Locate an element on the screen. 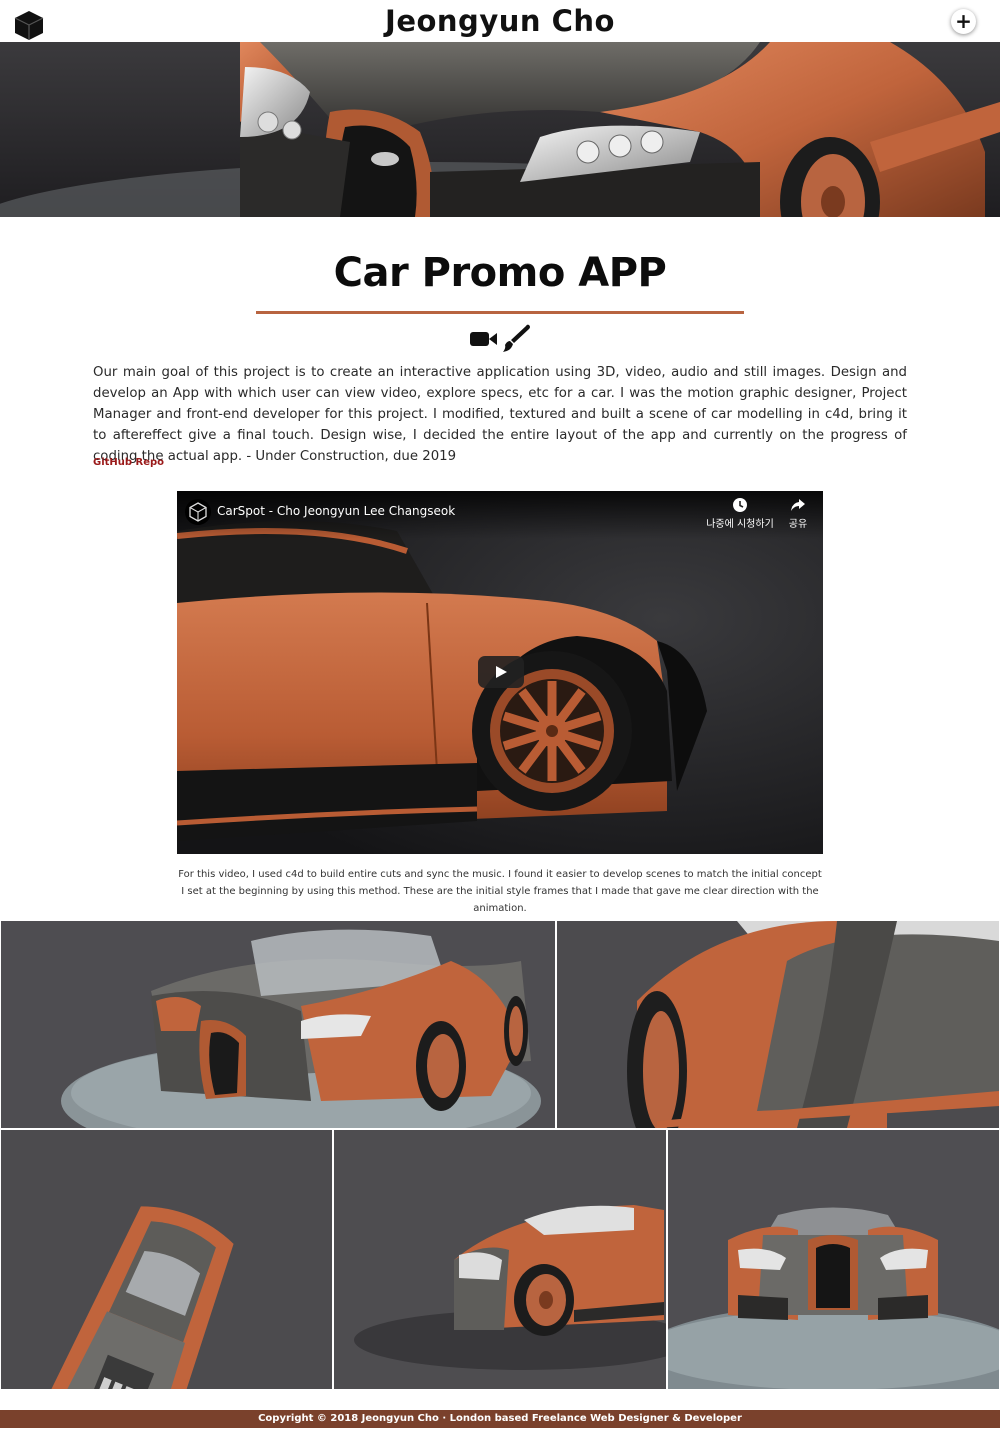 The height and width of the screenshot is (1438, 1000). gallery-image-car-side-closeup is located at coordinates (778, 1024).